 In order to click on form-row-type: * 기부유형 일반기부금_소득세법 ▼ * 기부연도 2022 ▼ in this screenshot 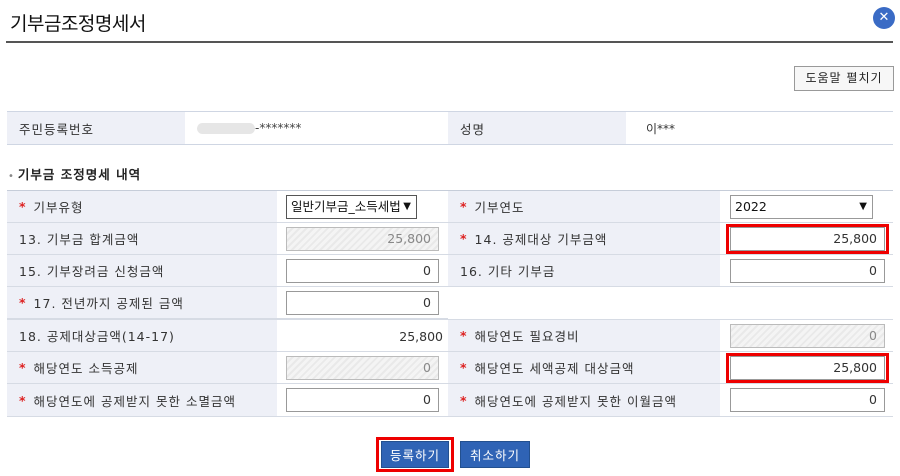, I will do `click(450, 207)`.